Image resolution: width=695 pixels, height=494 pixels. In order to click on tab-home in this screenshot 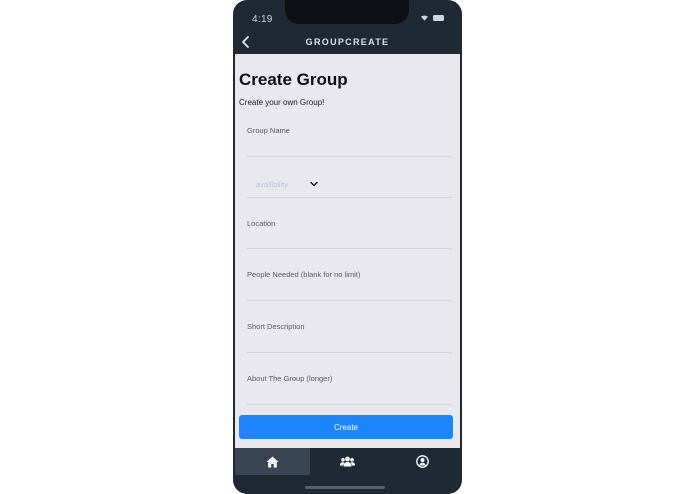, I will do `click(272, 461)`.